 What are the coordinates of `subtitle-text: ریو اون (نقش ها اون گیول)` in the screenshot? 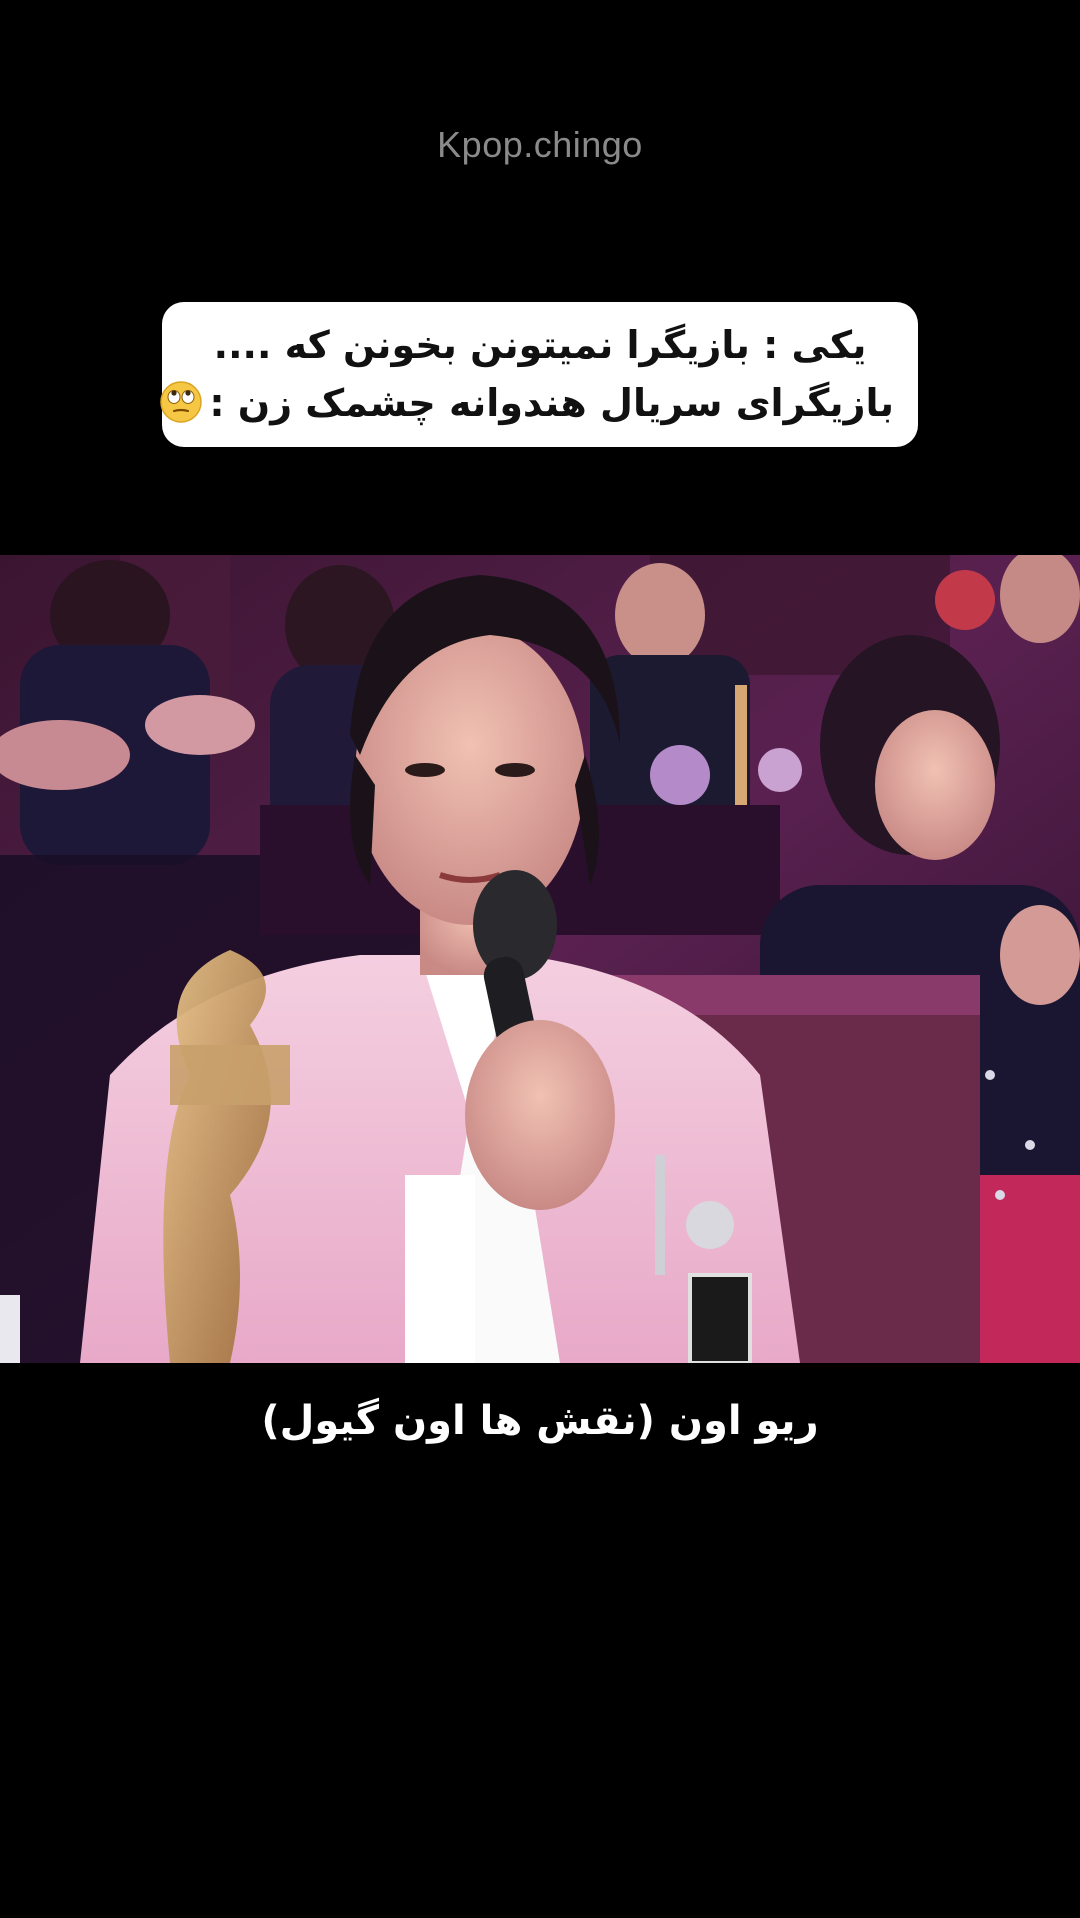 It's located at (540, 1421).